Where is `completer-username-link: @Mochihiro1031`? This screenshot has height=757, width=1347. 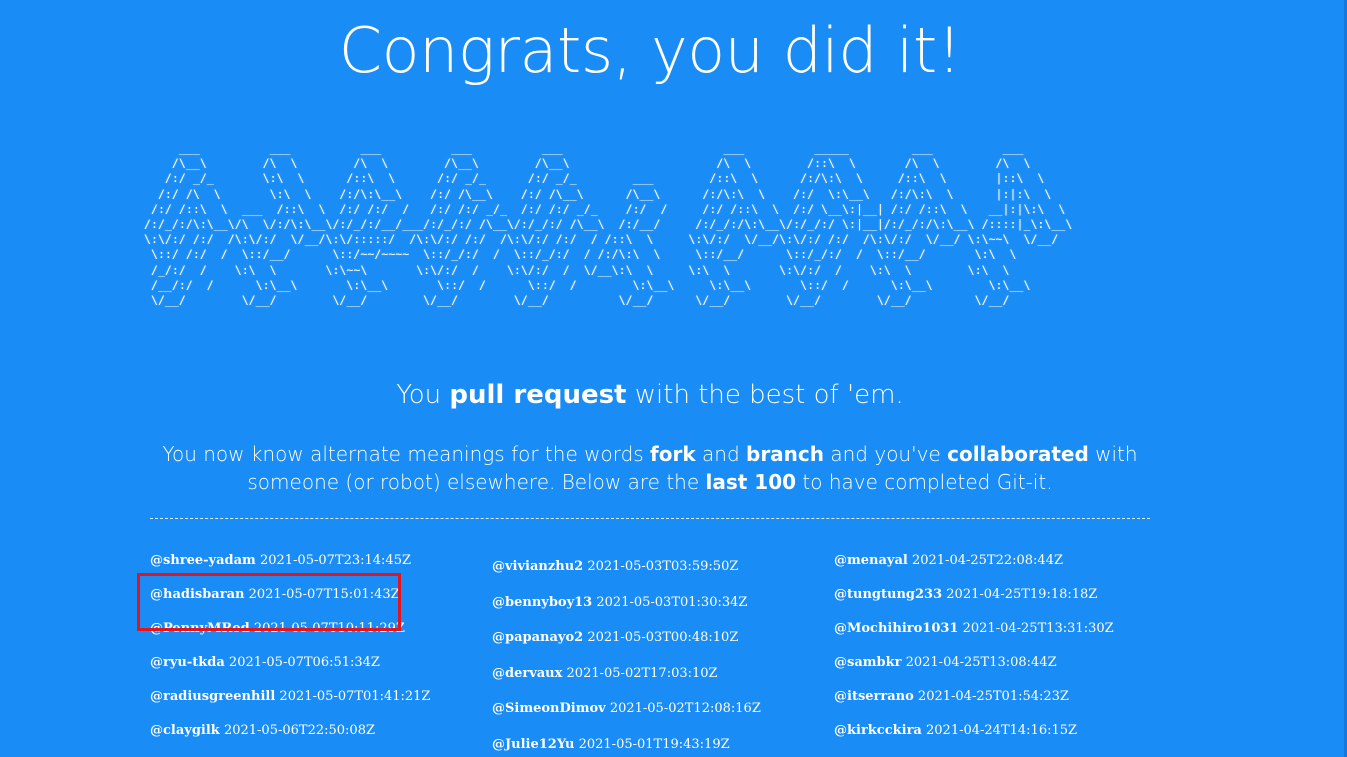
completer-username-link: @Mochihiro1031 is located at coordinates (896, 628).